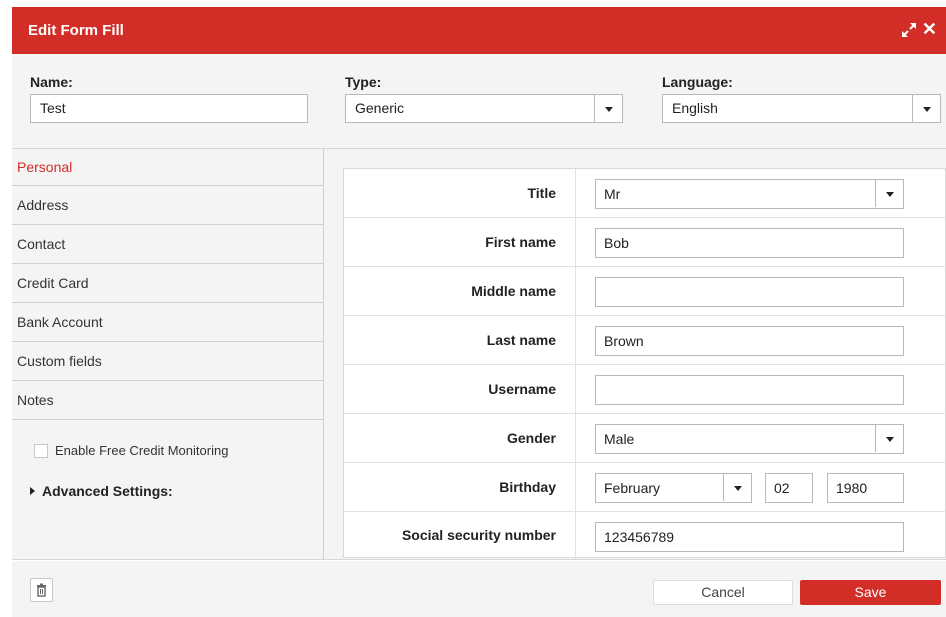  I want to click on form-row-last-name: Last name Brown, so click(644, 340).